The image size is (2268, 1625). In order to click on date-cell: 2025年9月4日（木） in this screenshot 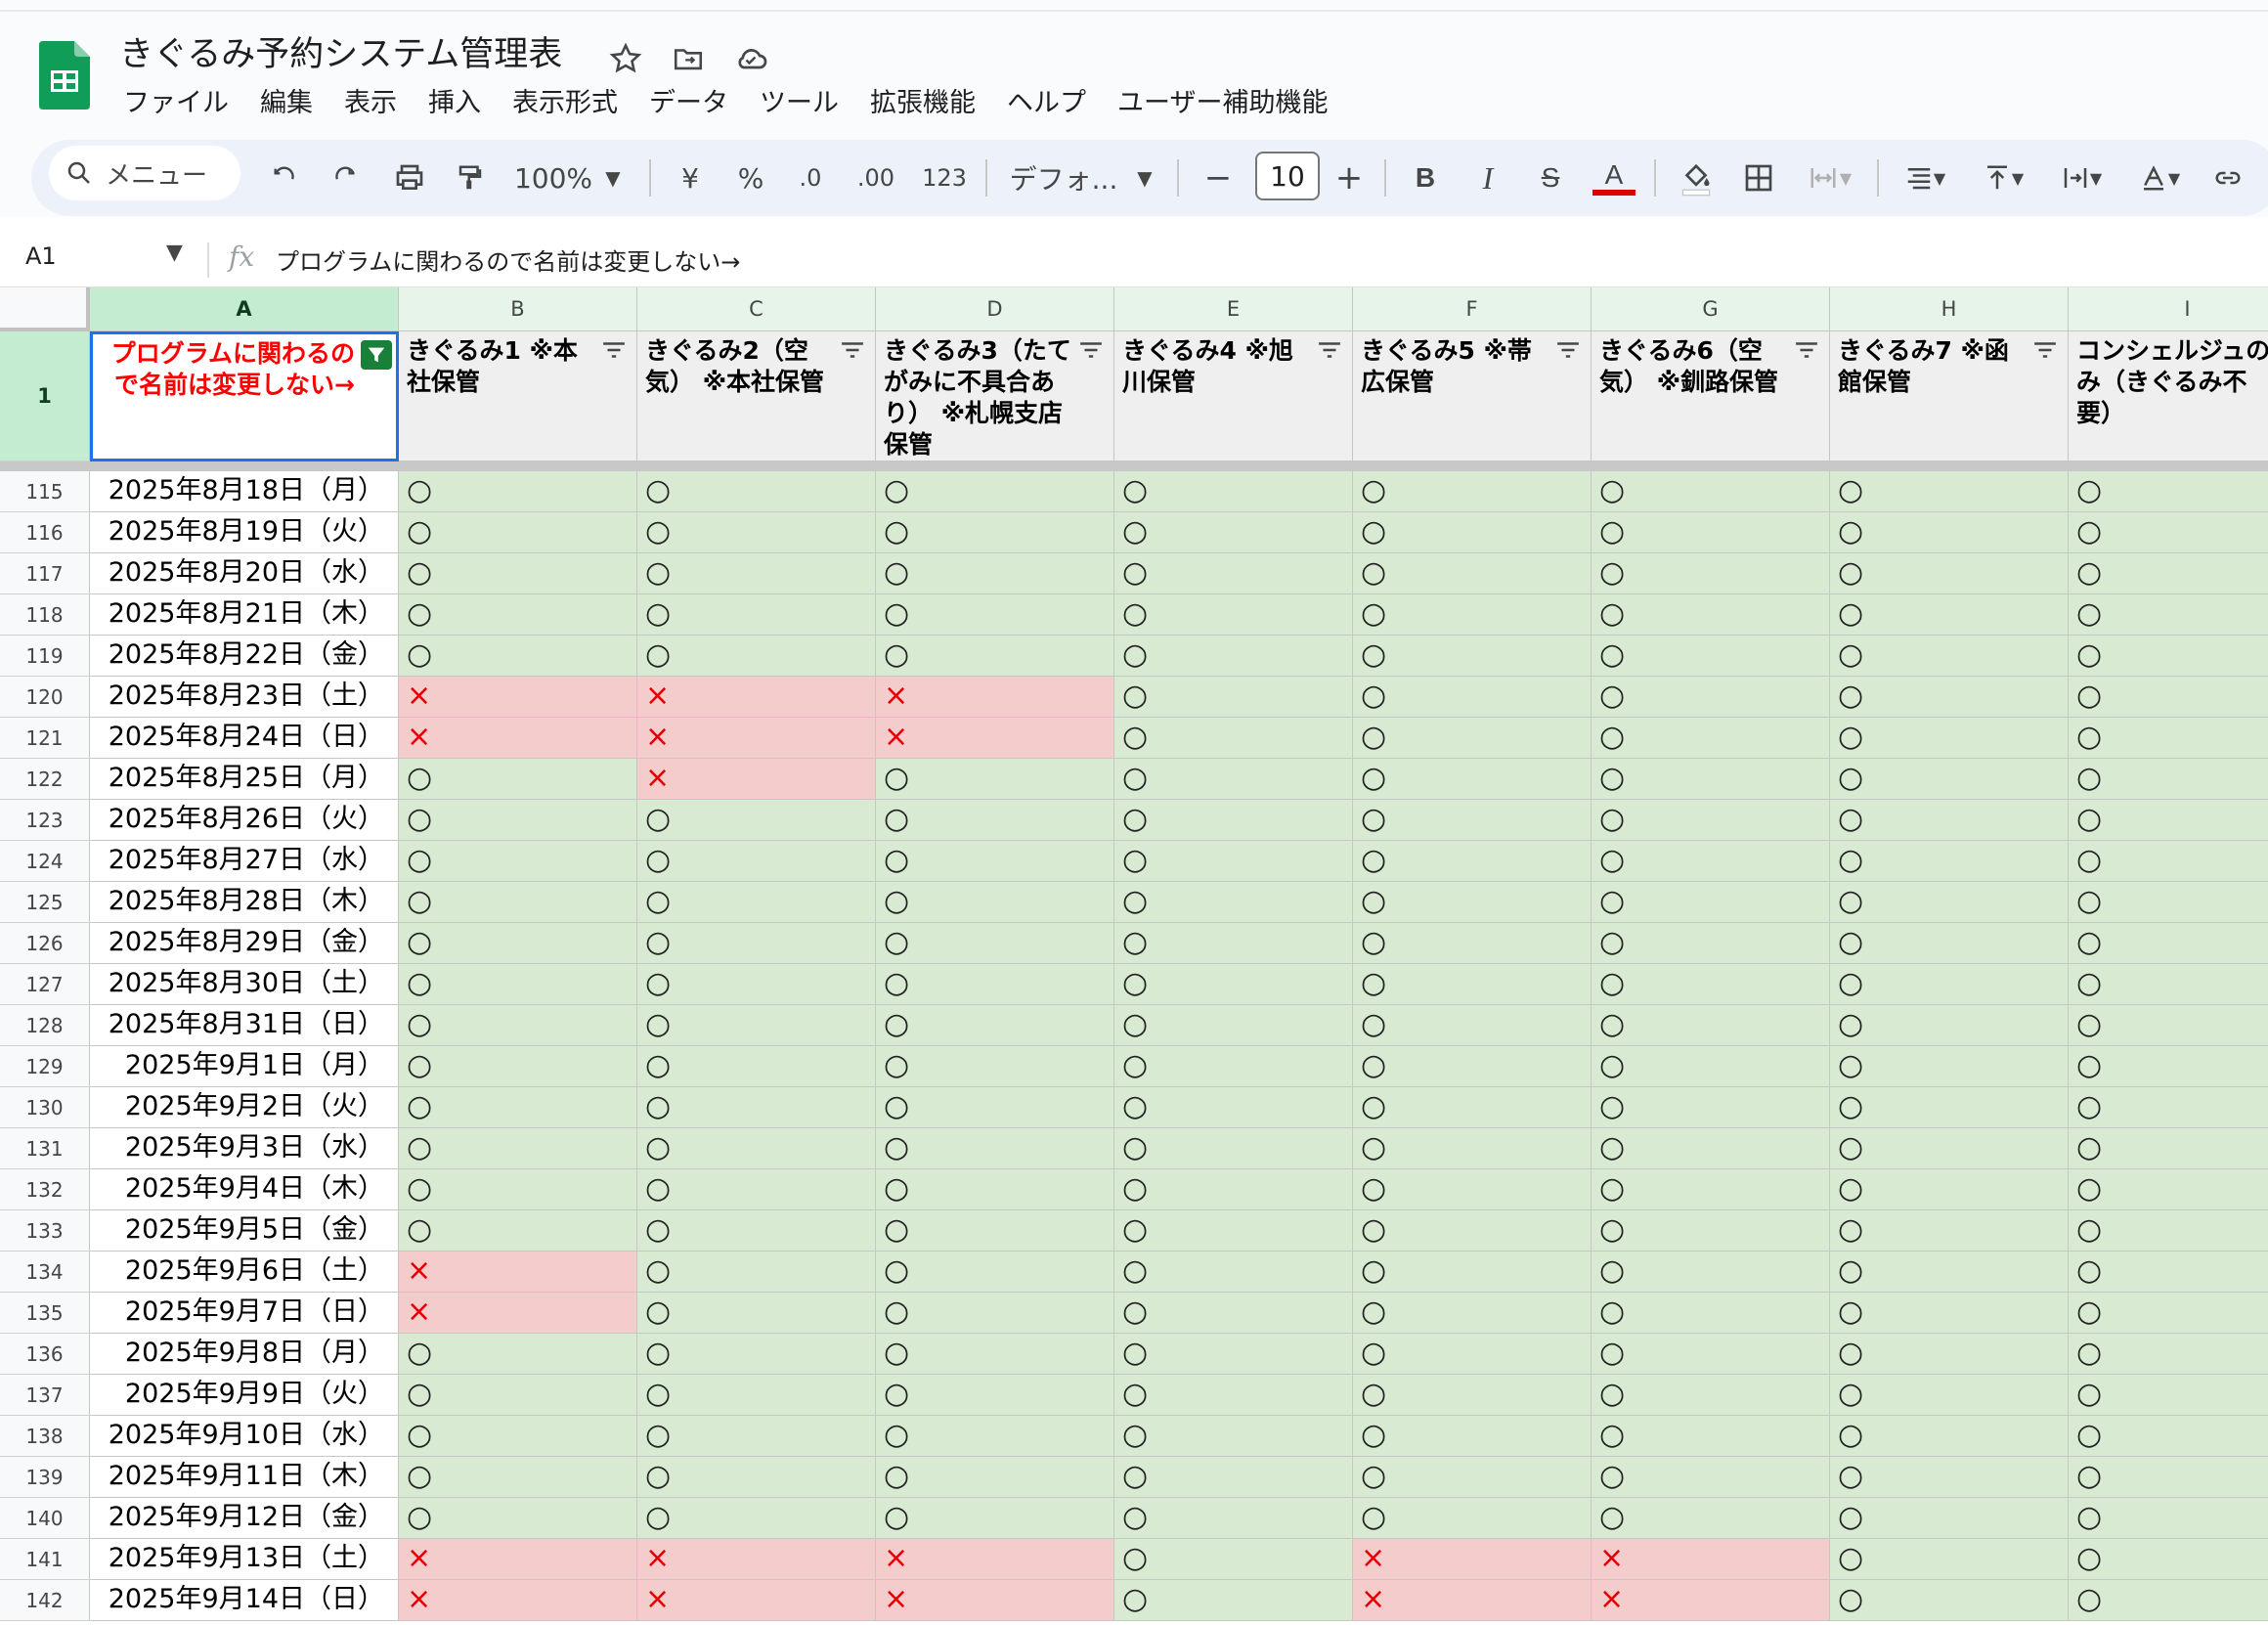, I will do `click(244, 1189)`.